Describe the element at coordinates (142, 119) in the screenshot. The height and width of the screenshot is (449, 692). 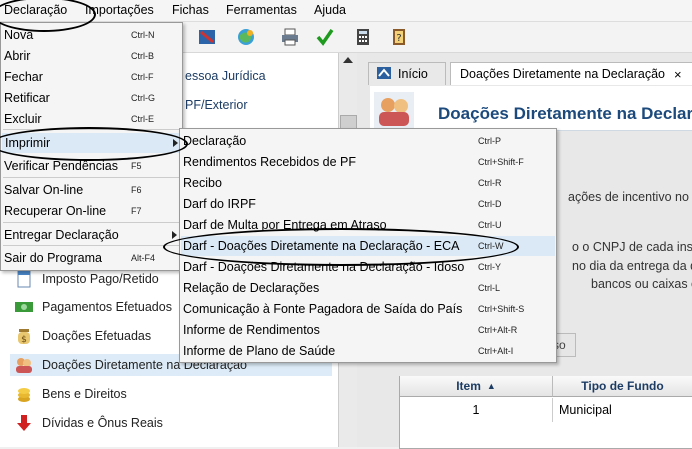
I see `shortcut-label: Ctrl-E` at that location.